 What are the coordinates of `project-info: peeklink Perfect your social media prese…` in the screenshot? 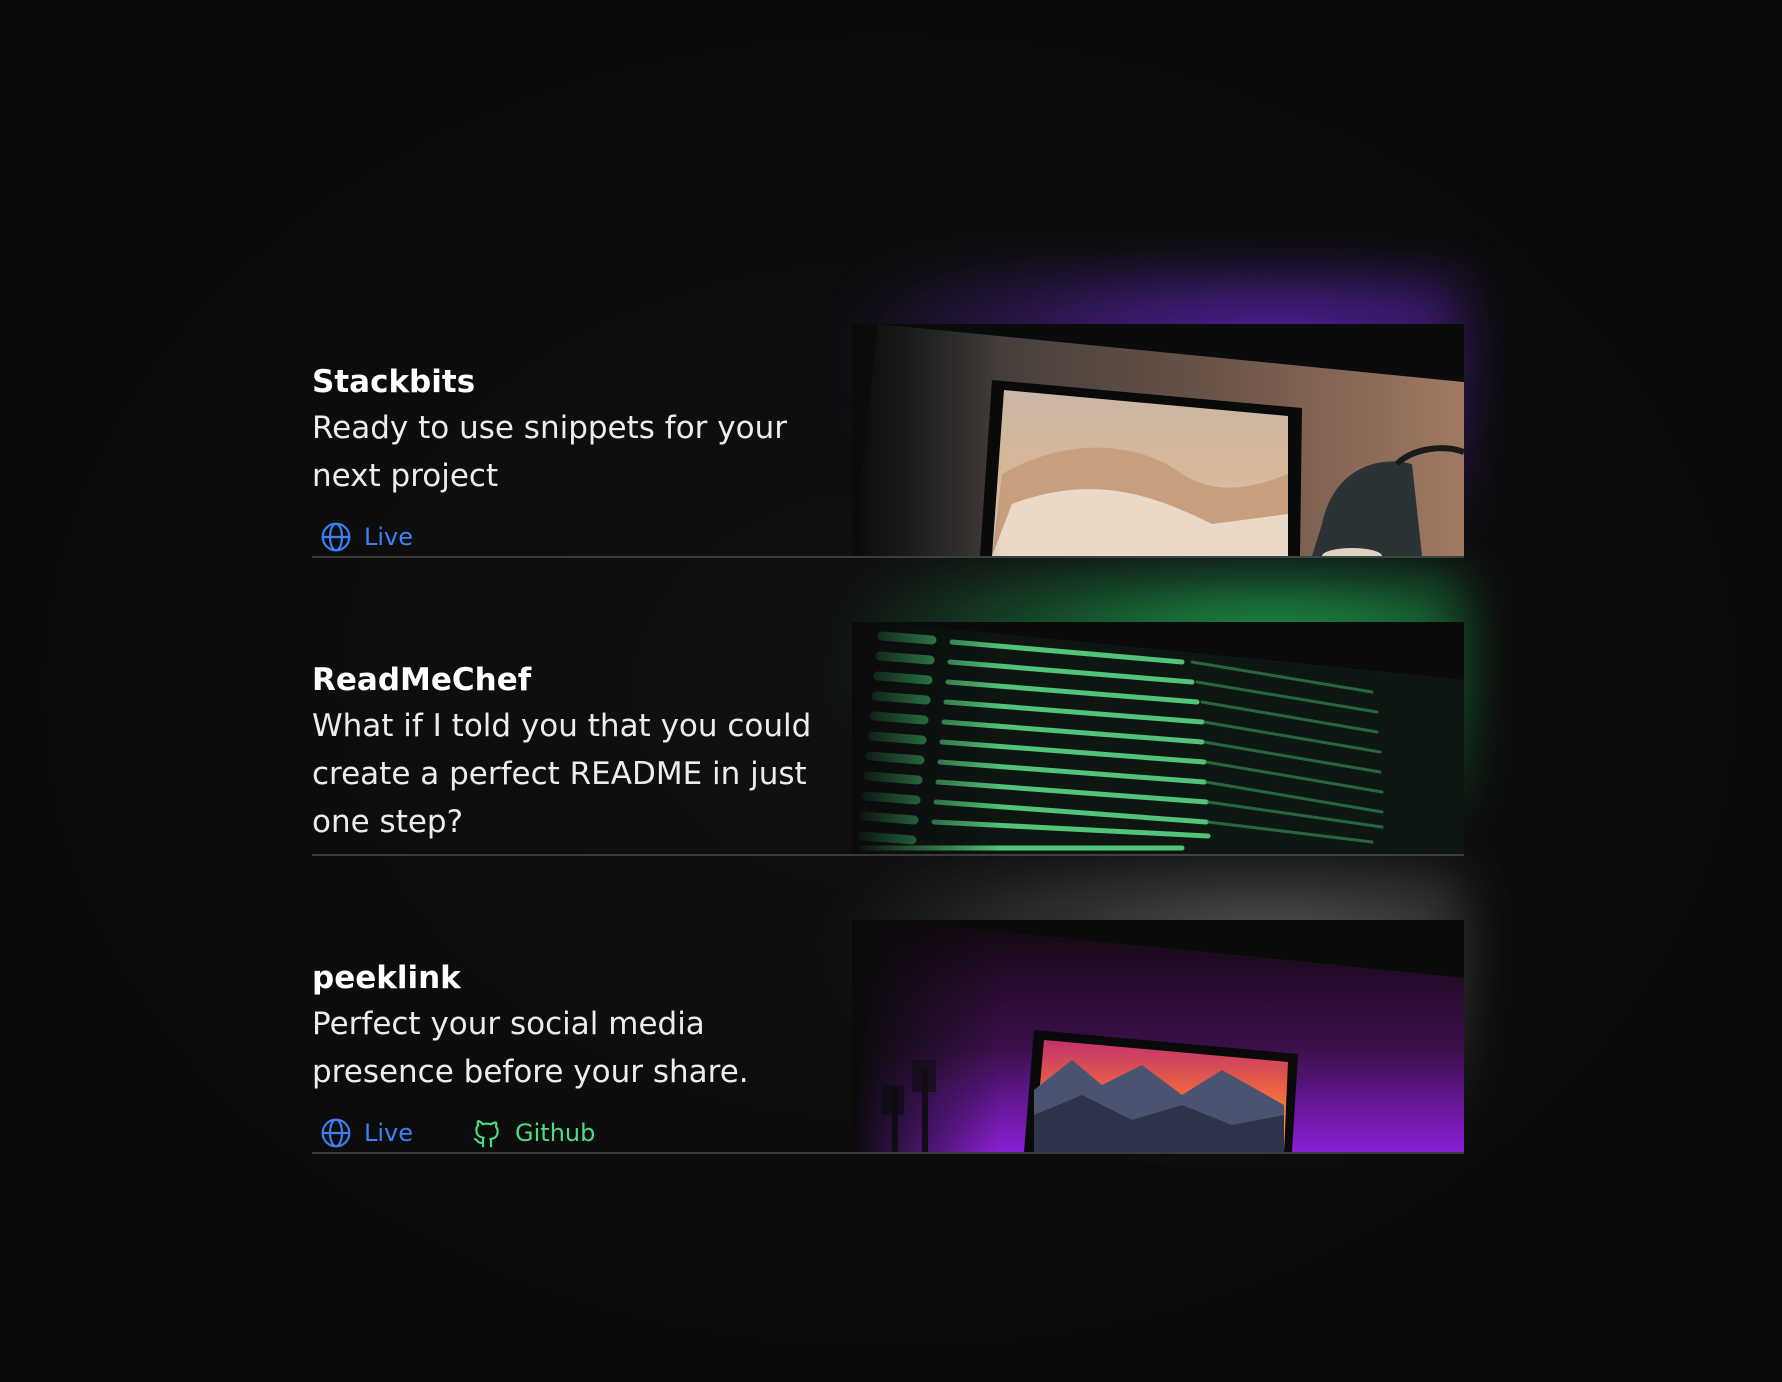 It's located at (582, 1027).